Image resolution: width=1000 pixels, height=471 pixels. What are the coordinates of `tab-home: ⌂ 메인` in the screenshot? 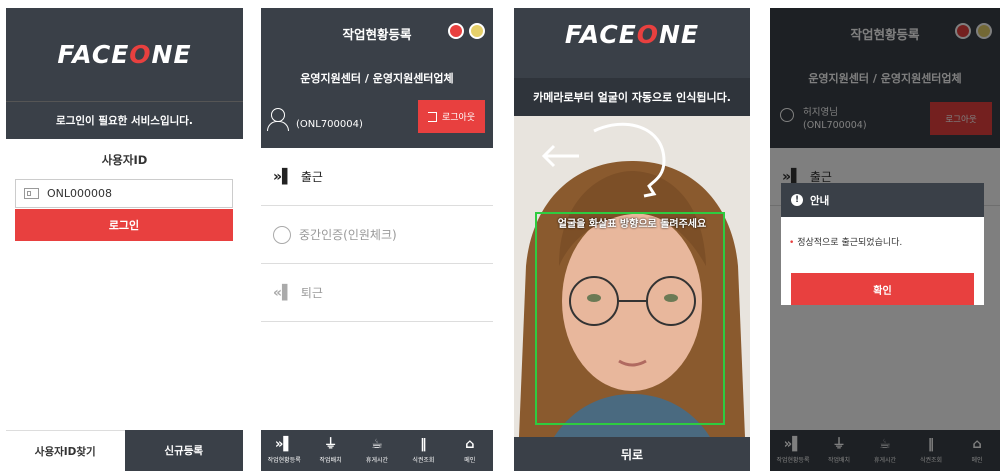 It's located at (470, 450).